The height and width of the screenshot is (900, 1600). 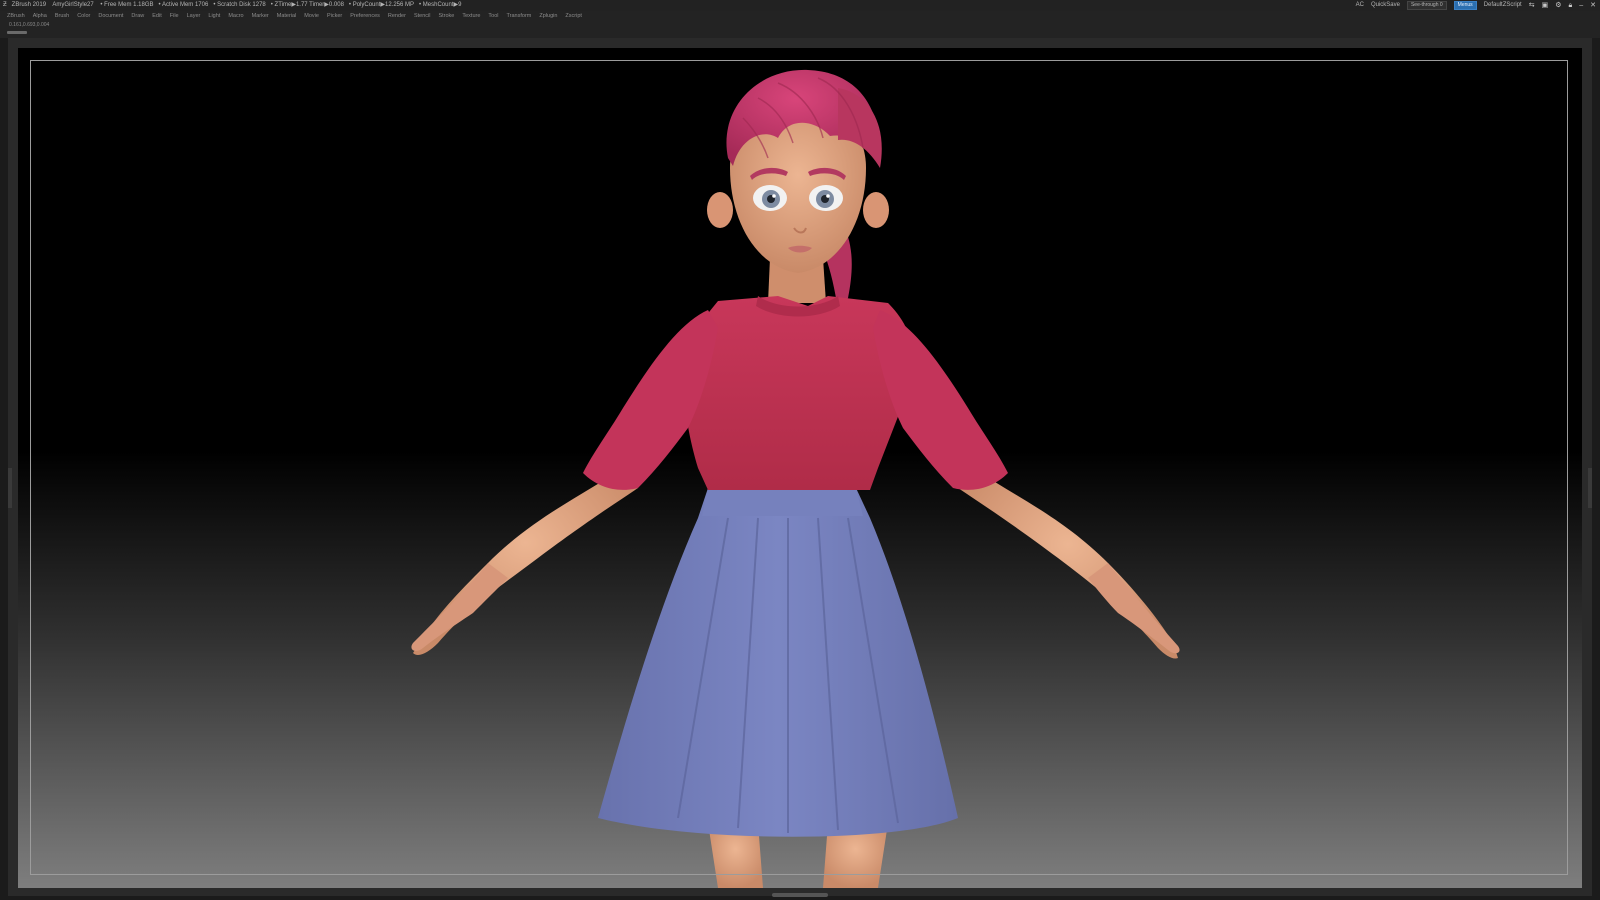 What do you see at coordinates (214, 16) in the screenshot?
I see `menu-light: Light` at bounding box center [214, 16].